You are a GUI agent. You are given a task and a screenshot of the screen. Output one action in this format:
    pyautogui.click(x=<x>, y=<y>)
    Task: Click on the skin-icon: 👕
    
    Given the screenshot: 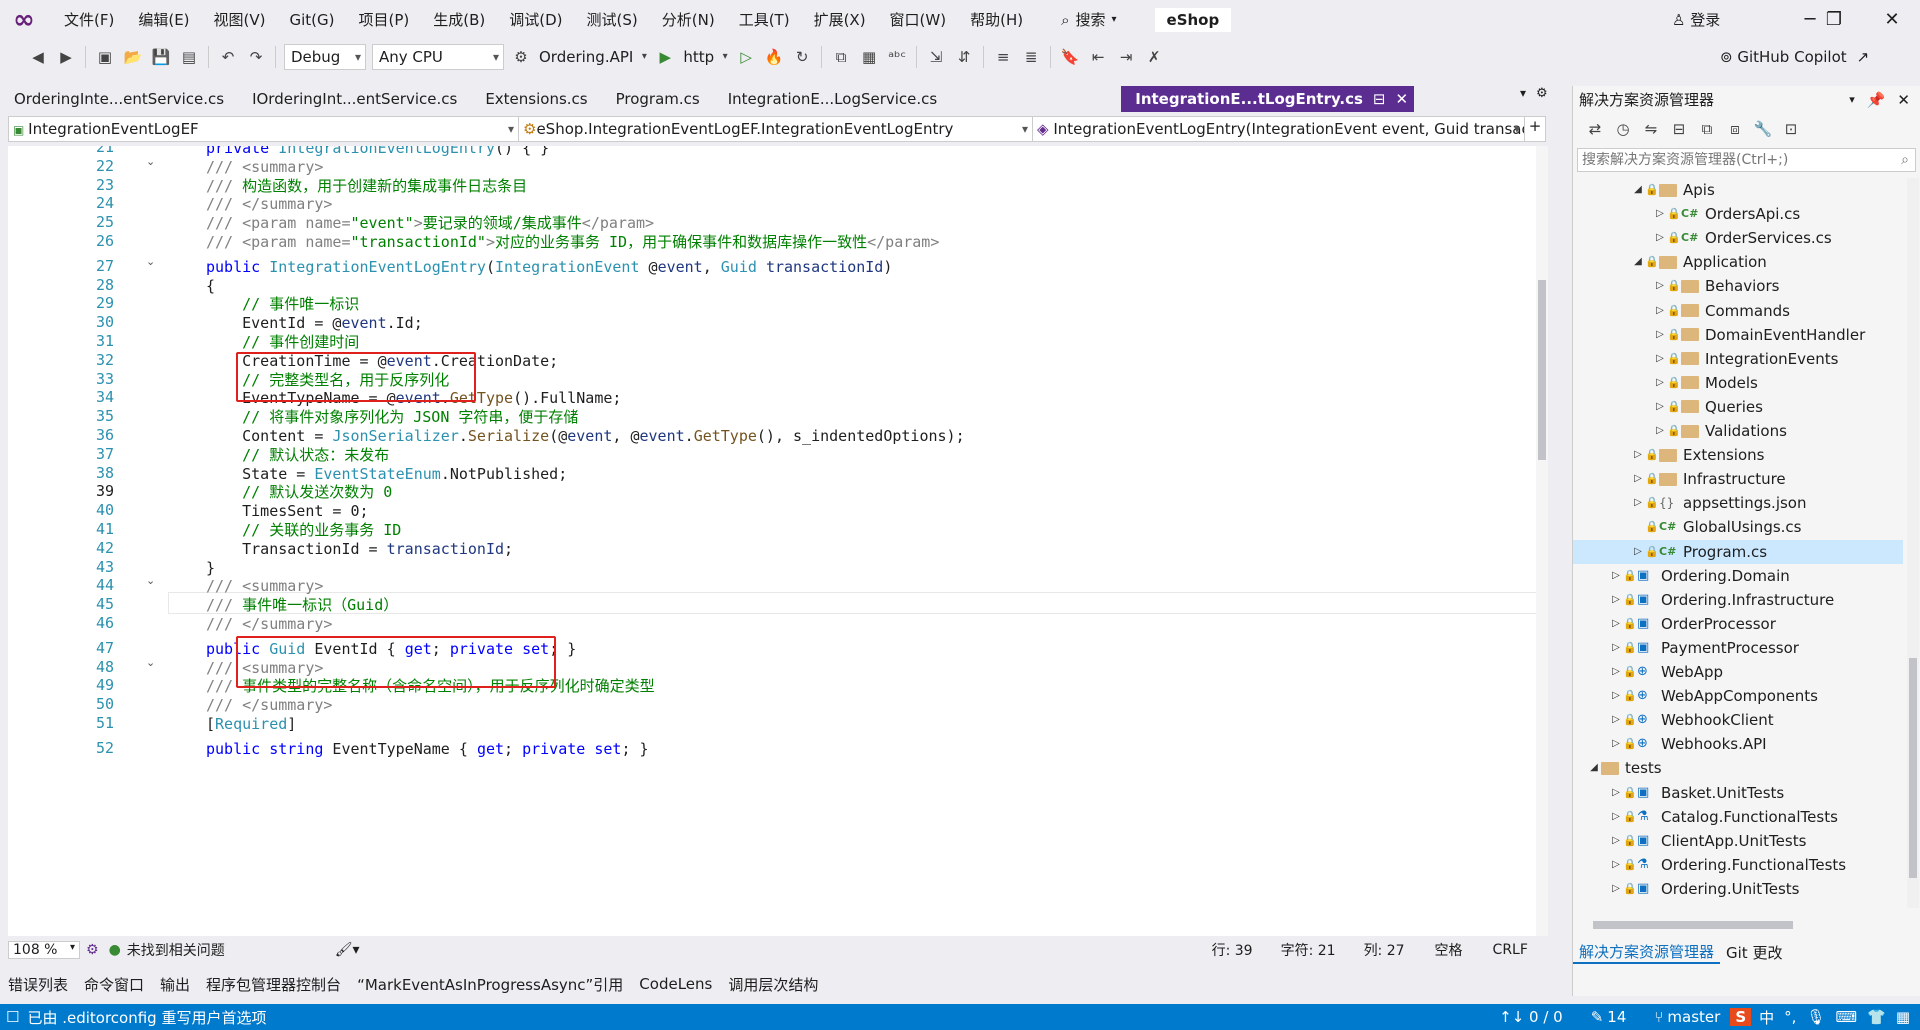 What is the action you would take?
    pyautogui.click(x=1876, y=1017)
    